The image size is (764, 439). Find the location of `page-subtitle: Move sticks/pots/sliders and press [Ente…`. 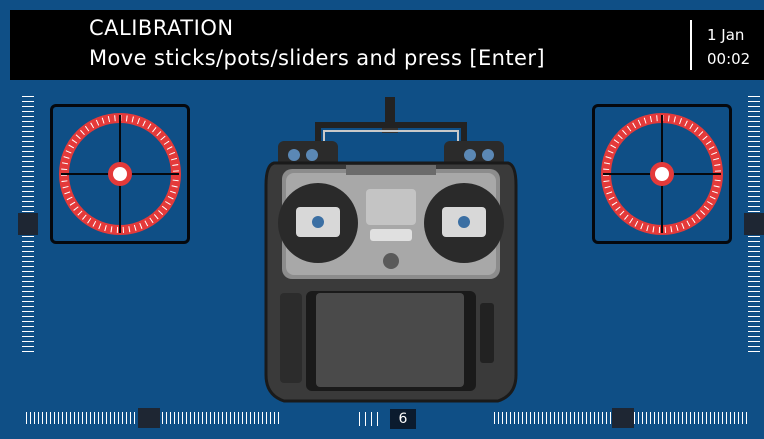

page-subtitle: Move sticks/pots/sliders and press [Ente… is located at coordinates (317, 58).